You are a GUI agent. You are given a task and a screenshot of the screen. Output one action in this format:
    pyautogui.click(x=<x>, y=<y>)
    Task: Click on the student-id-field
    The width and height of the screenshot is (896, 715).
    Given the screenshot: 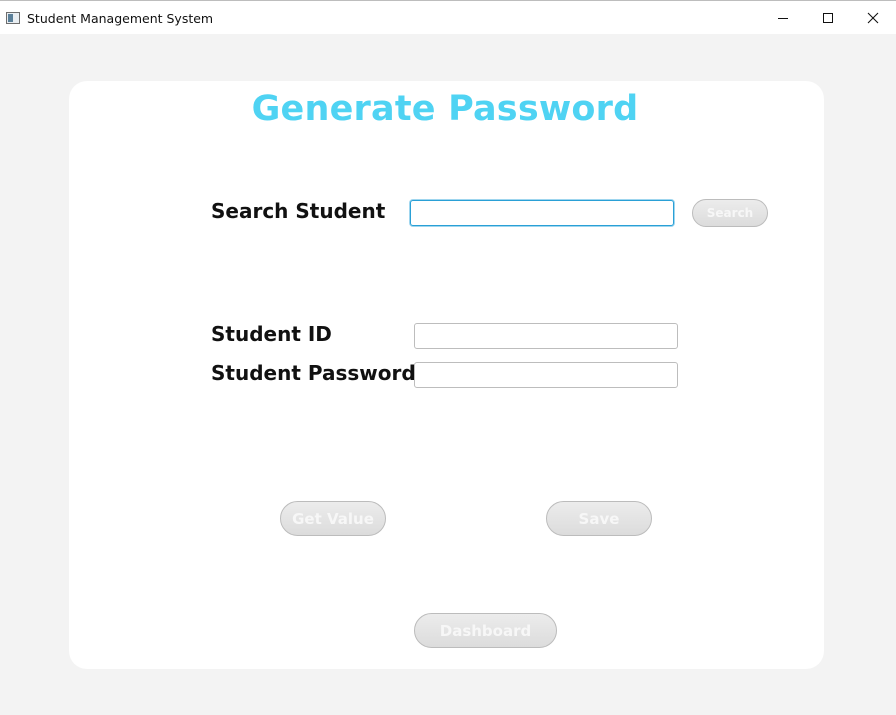 What is the action you would take?
    pyautogui.click(x=546, y=336)
    